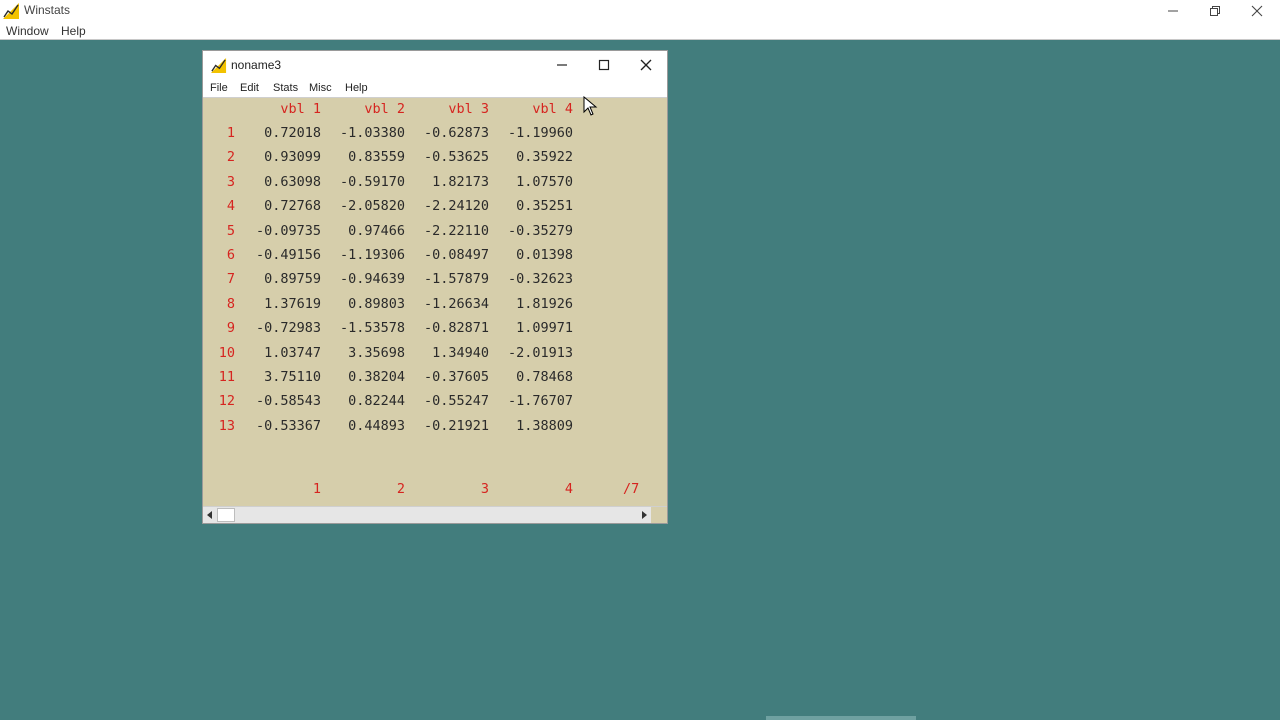 The height and width of the screenshot is (720, 1280). I want to click on scroll-left-button, so click(210, 515).